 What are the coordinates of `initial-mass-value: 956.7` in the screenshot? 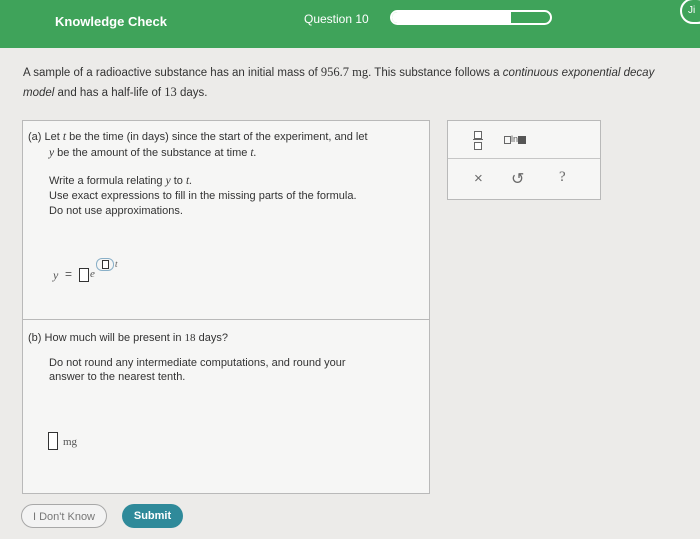 It's located at (335, 72).